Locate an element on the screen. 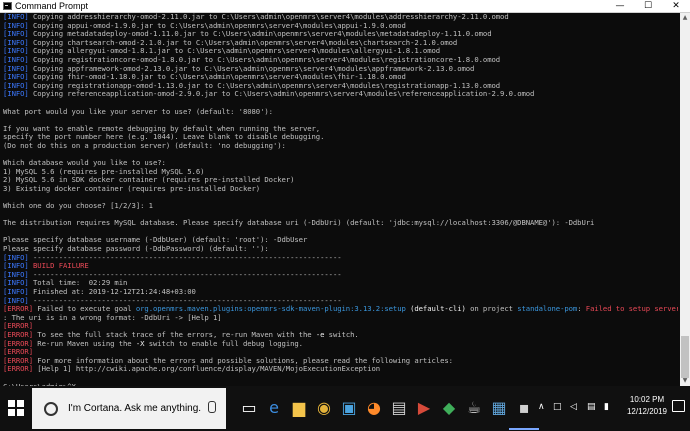  cortana-search-box: I'm Cortana. Ask me anything. is located at coordinates (129, 408).